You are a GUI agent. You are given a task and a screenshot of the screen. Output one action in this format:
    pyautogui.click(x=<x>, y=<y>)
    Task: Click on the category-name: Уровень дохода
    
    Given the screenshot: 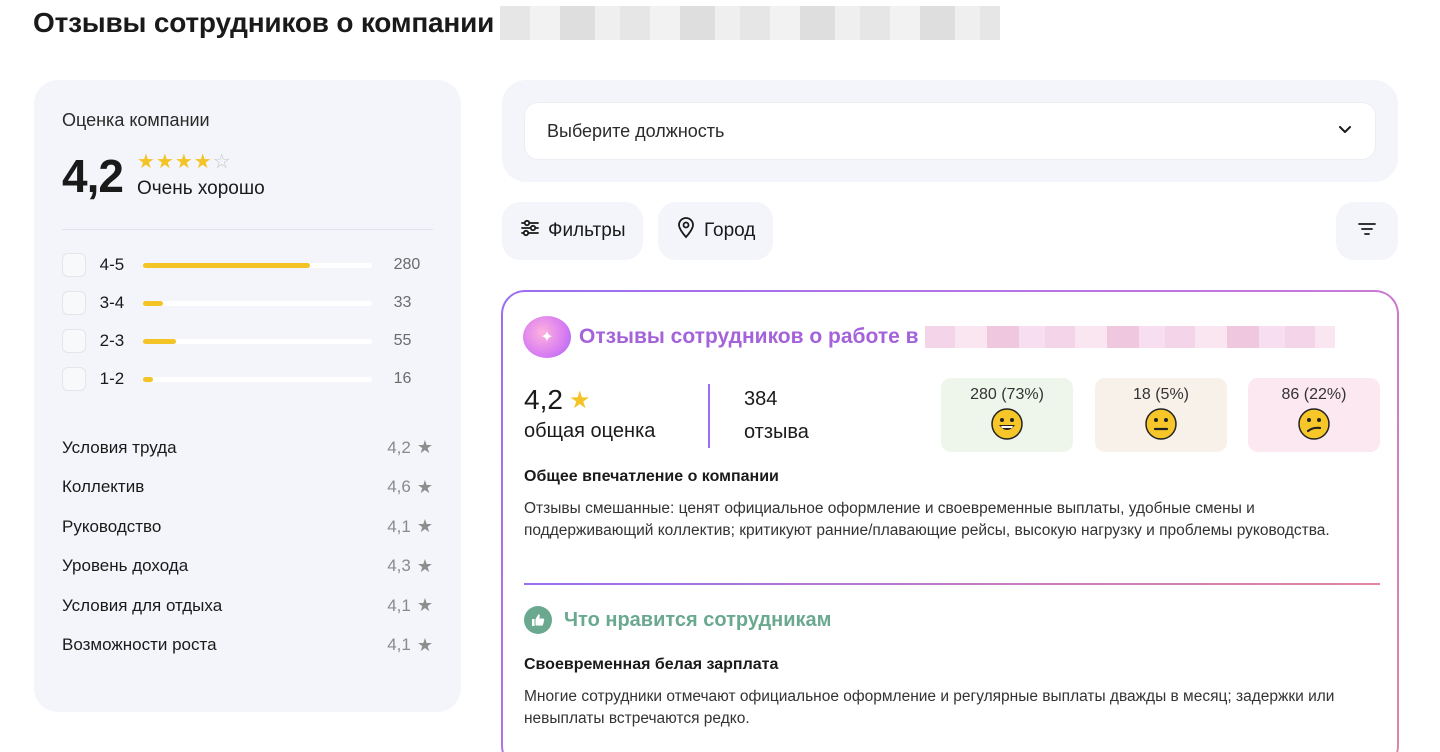 What is the action you would take?
    pyautogui.click(x=125, y=566)
    